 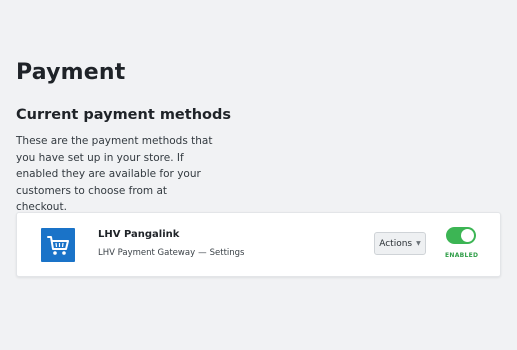 What do you see at coordinates (462, 255) in the screenshot?
I see `enabled-status-label: ENABLED` at bounding box center [462, 255].